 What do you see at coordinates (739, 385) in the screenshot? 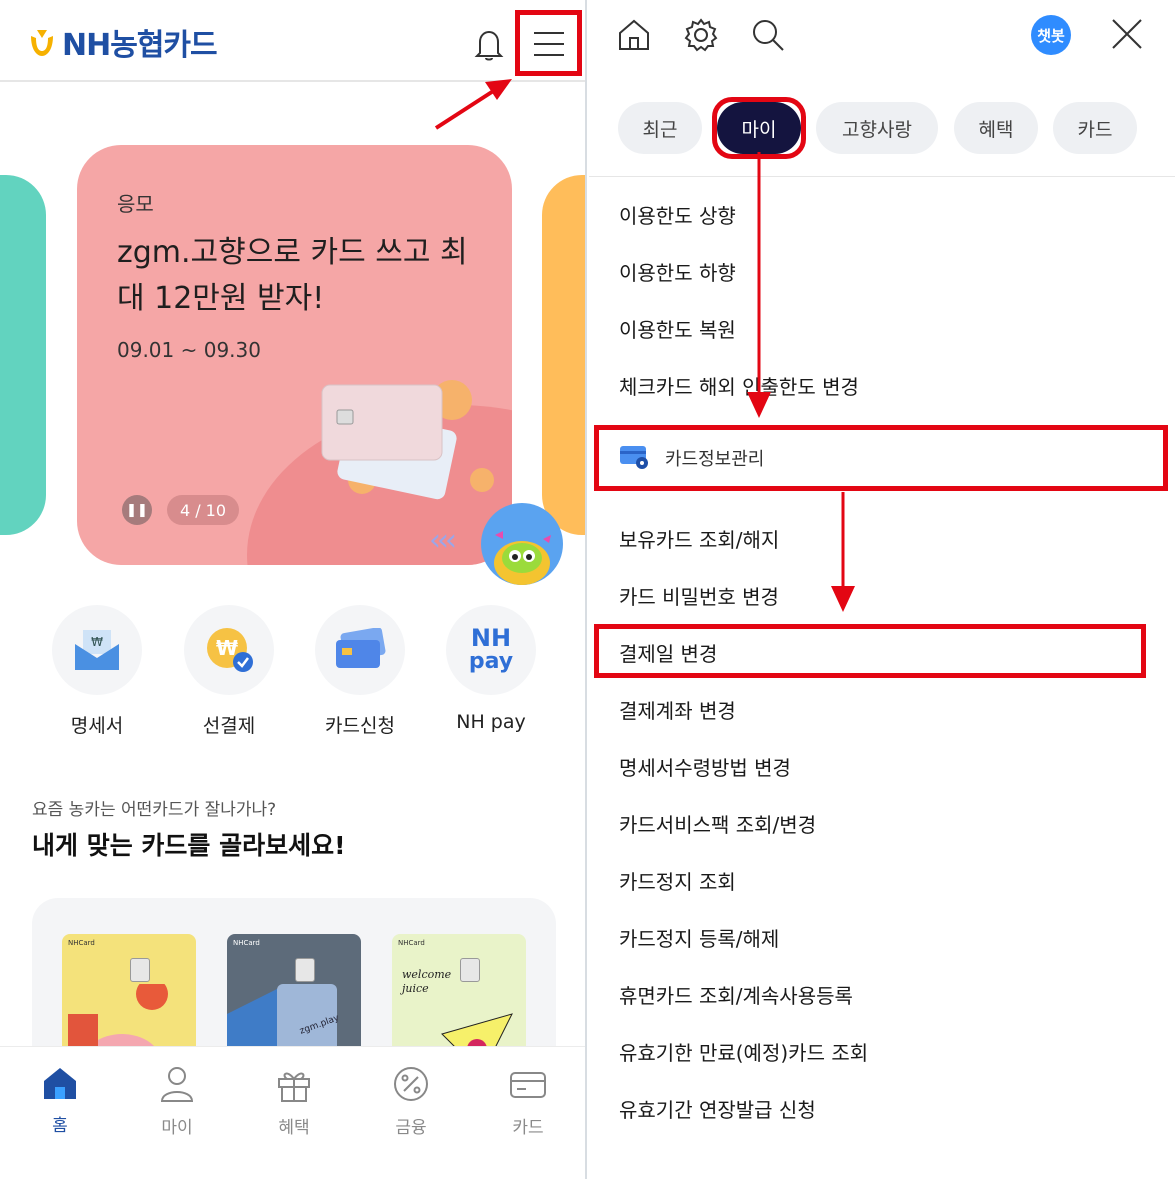
I see `menu-item-check-card-overseas-limit: 체크카드 해외 인출한도 변경` at bounding box center [739, 385].